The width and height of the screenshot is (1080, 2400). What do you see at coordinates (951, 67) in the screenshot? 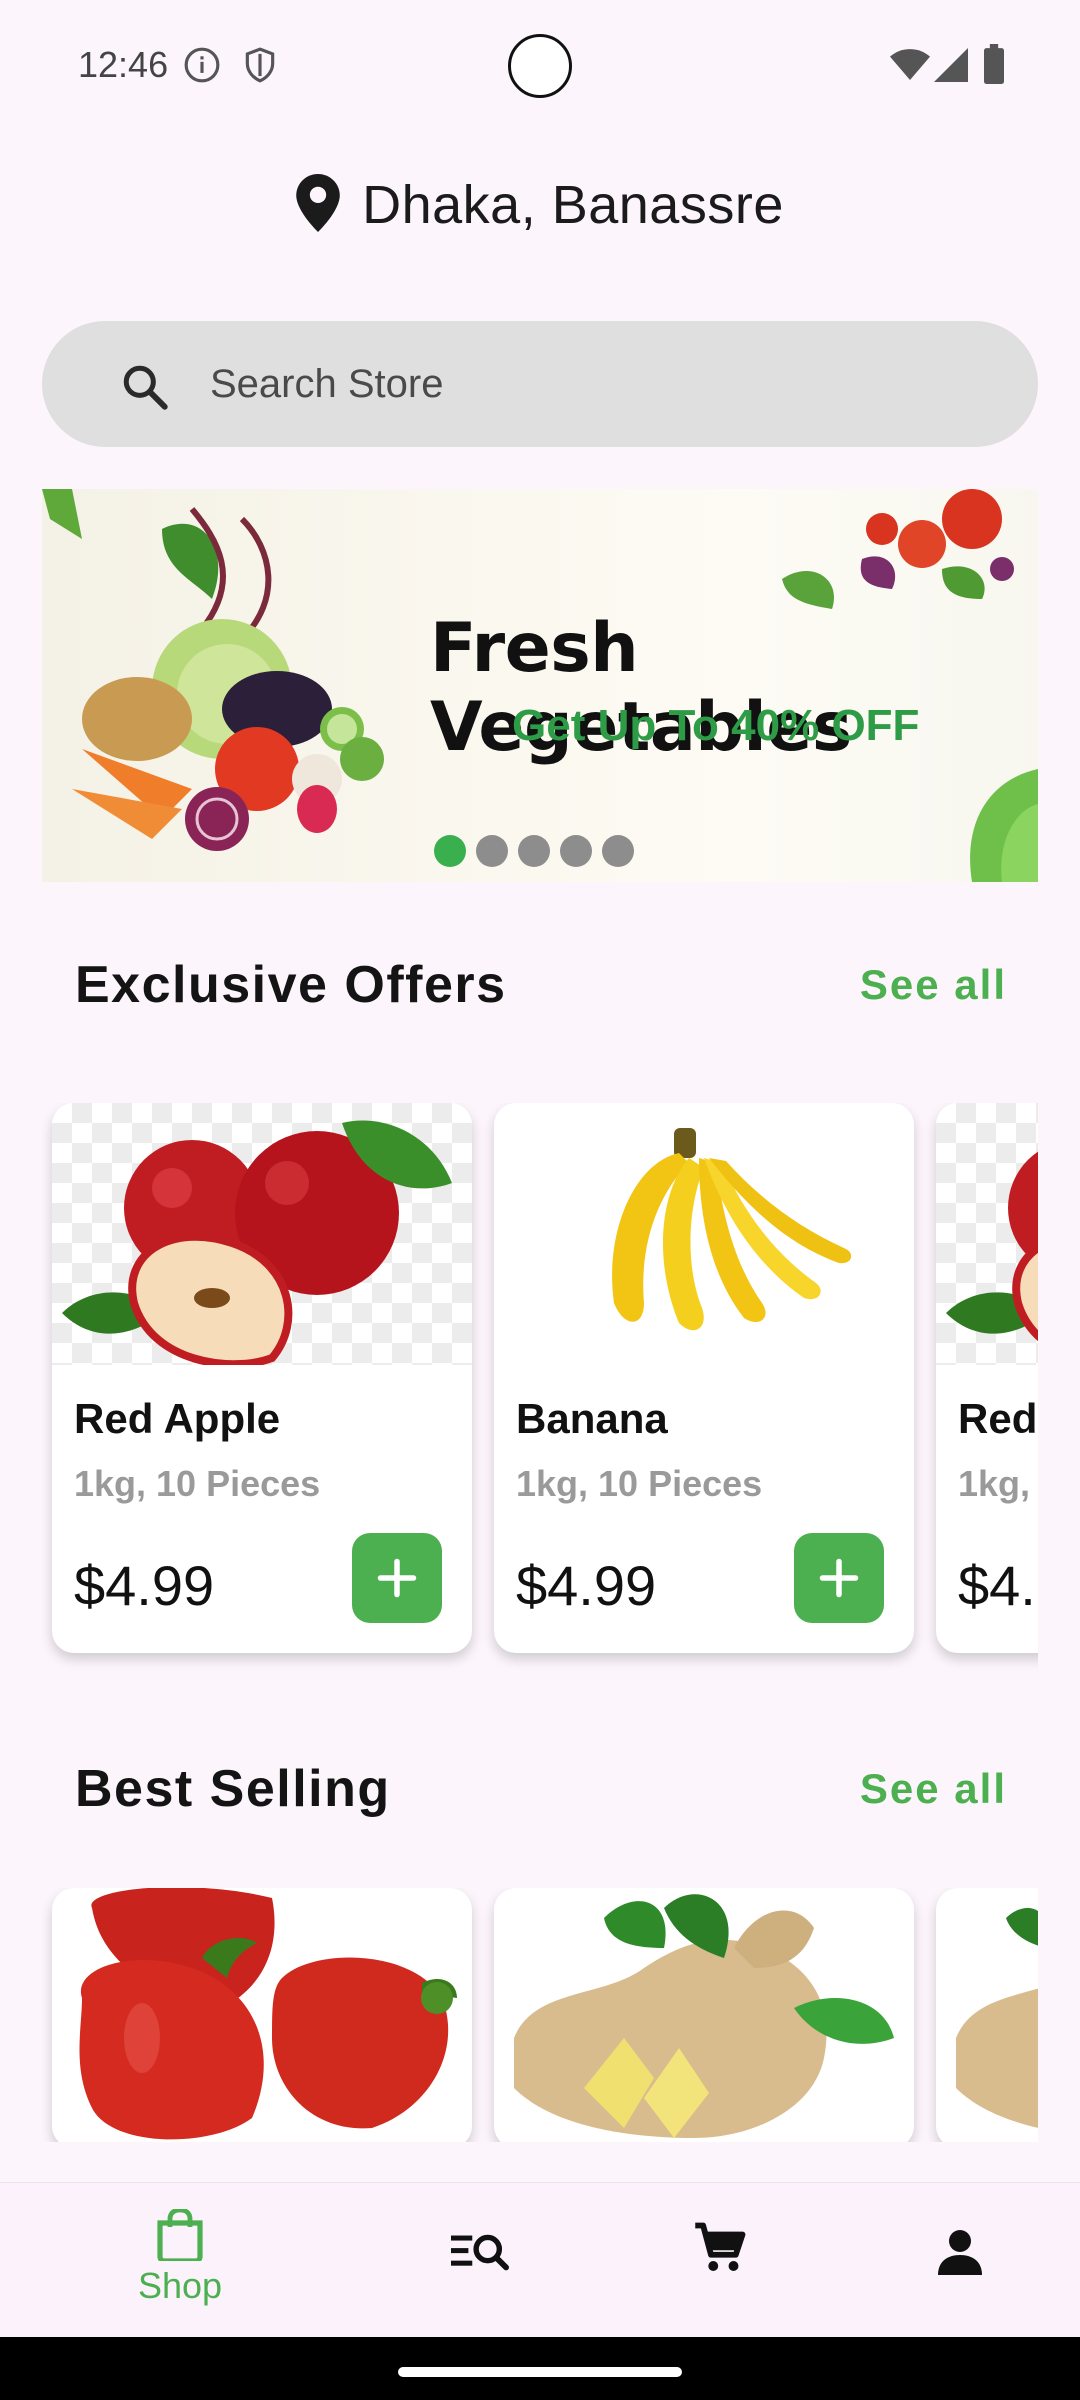
I see `signal-icon` at bounding box center [951, 67].